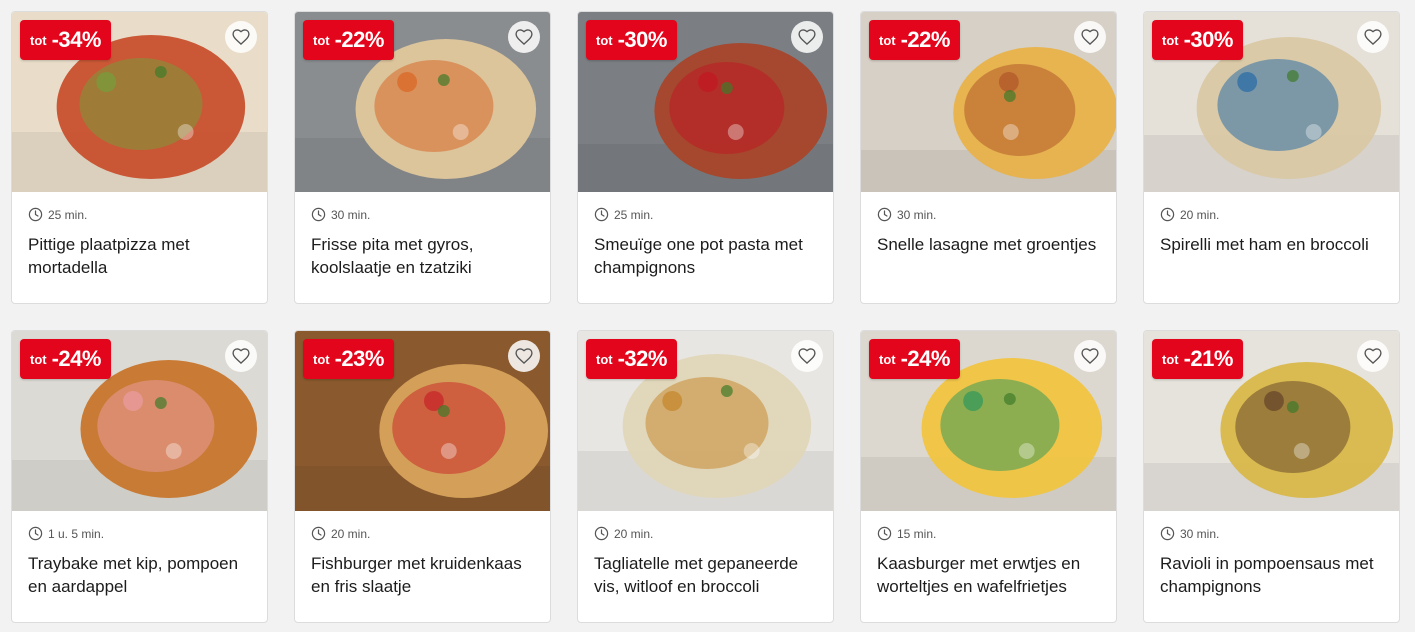  I want to click on prep-time-label: 30 min., so click(351, 214).